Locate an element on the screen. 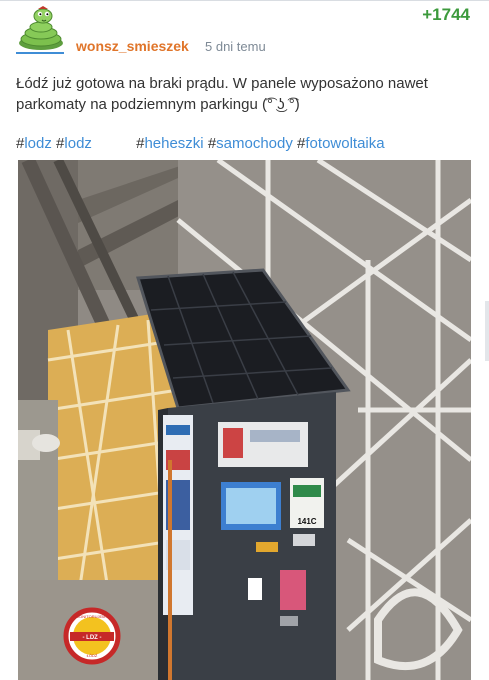 This screenshot has width=489, height=680. tag-link-lodz: #lodz is located at coordinates (34, 143).